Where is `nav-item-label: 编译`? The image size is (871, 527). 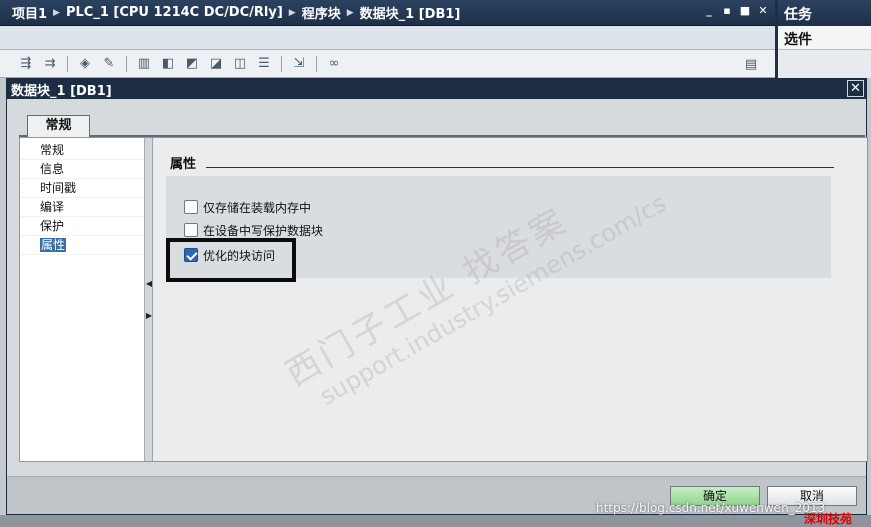
nav-item-label: 编译 is located at coordinates (52, 207).